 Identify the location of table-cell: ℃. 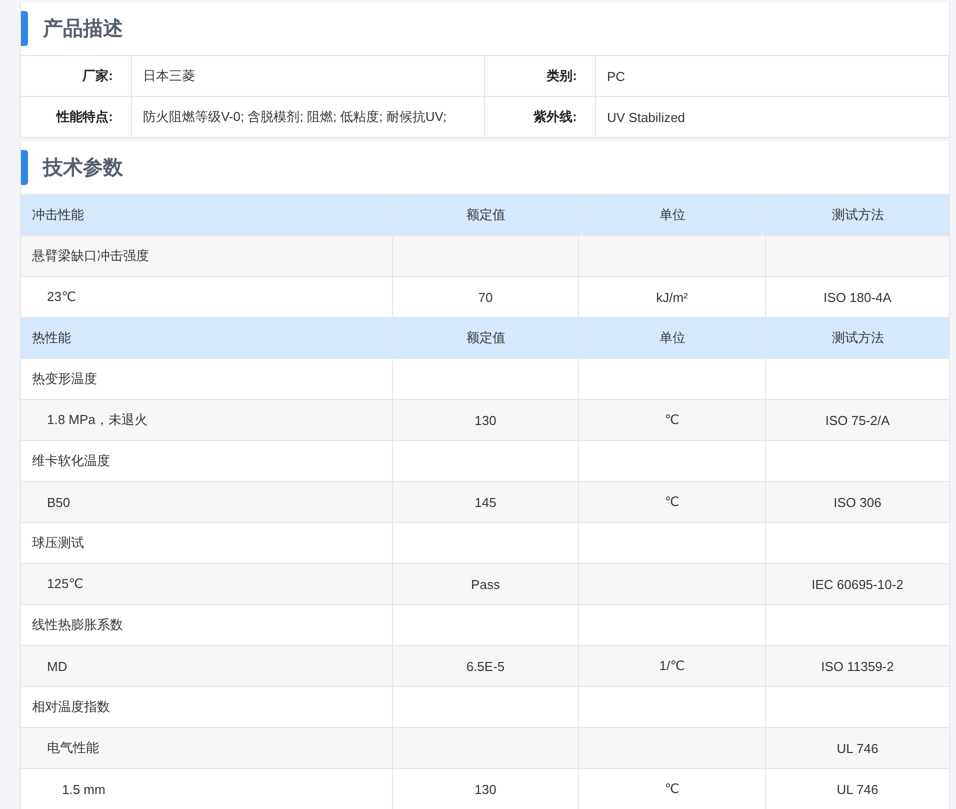
(672, 789).